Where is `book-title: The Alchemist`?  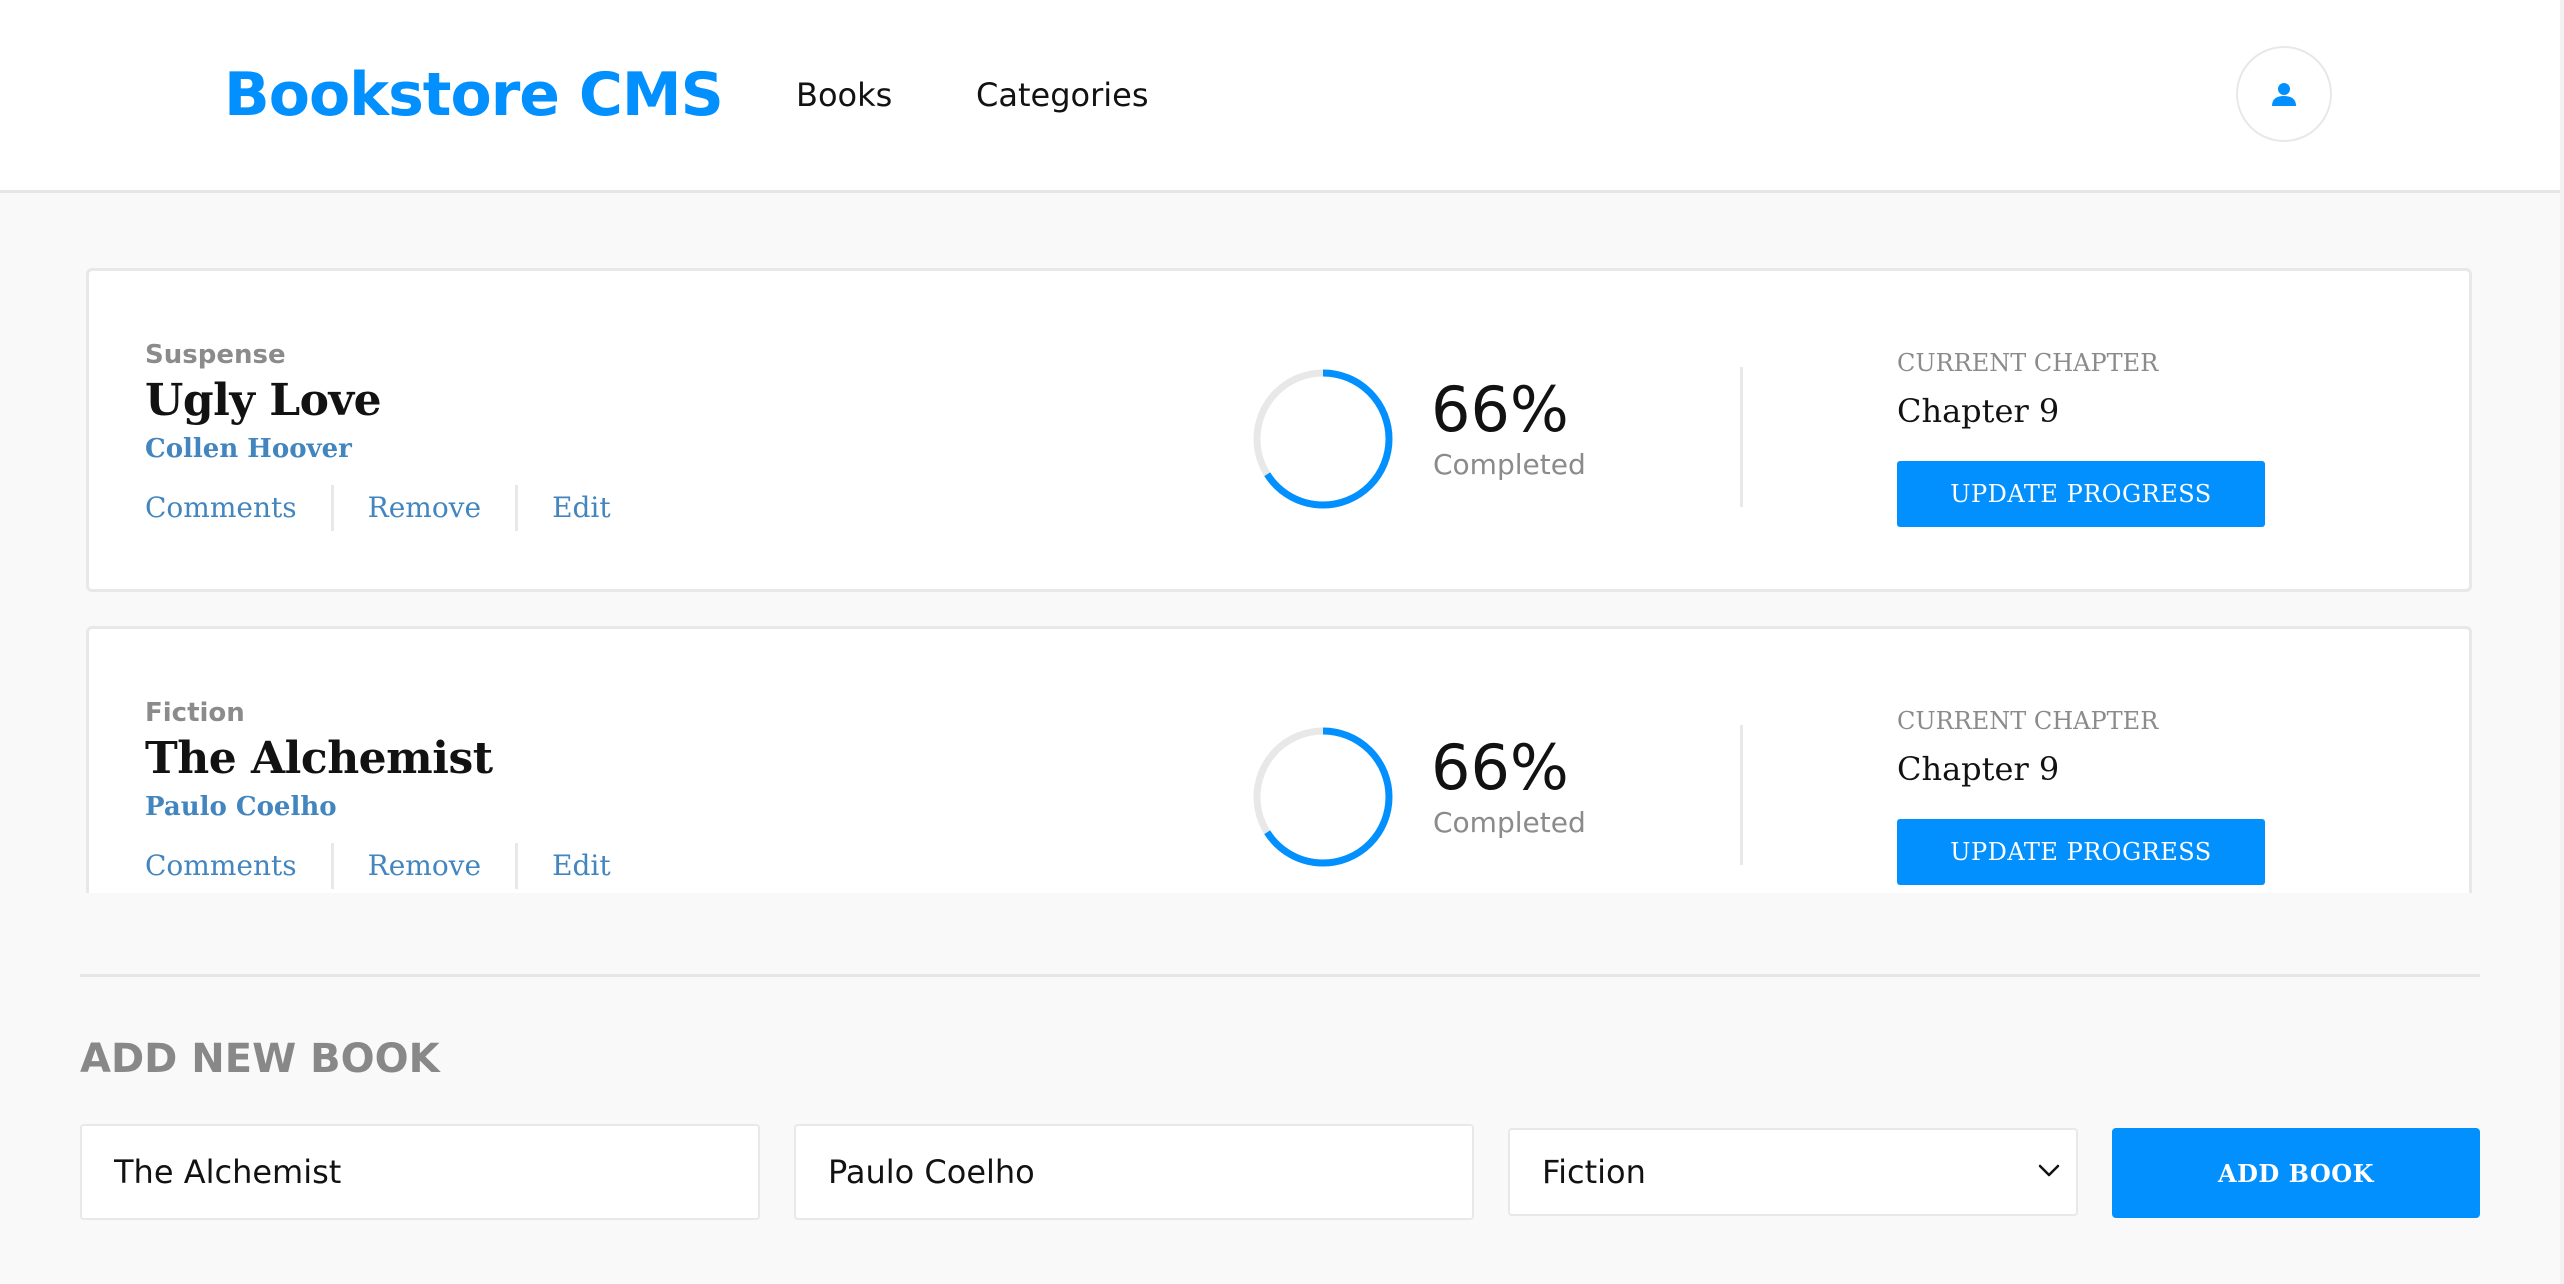
book-title: The Alchemist is located at coordinates (319, 758).